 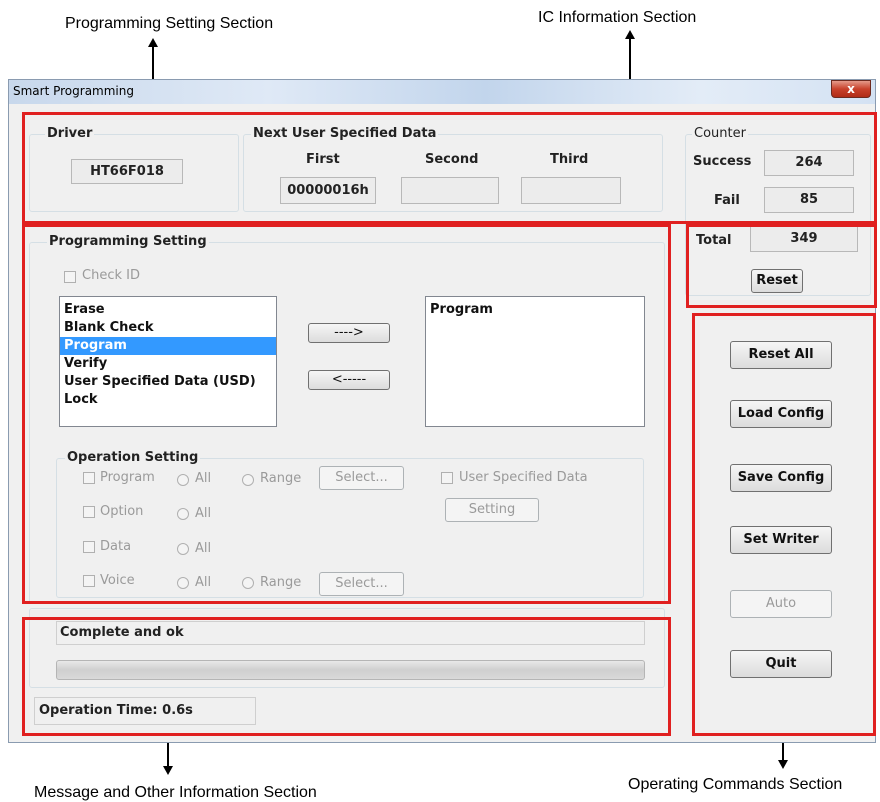 What do you see at coordinates (449, 168) in the screenshot?
I see `ic-information-highlight` at bounding box center [449, 168].